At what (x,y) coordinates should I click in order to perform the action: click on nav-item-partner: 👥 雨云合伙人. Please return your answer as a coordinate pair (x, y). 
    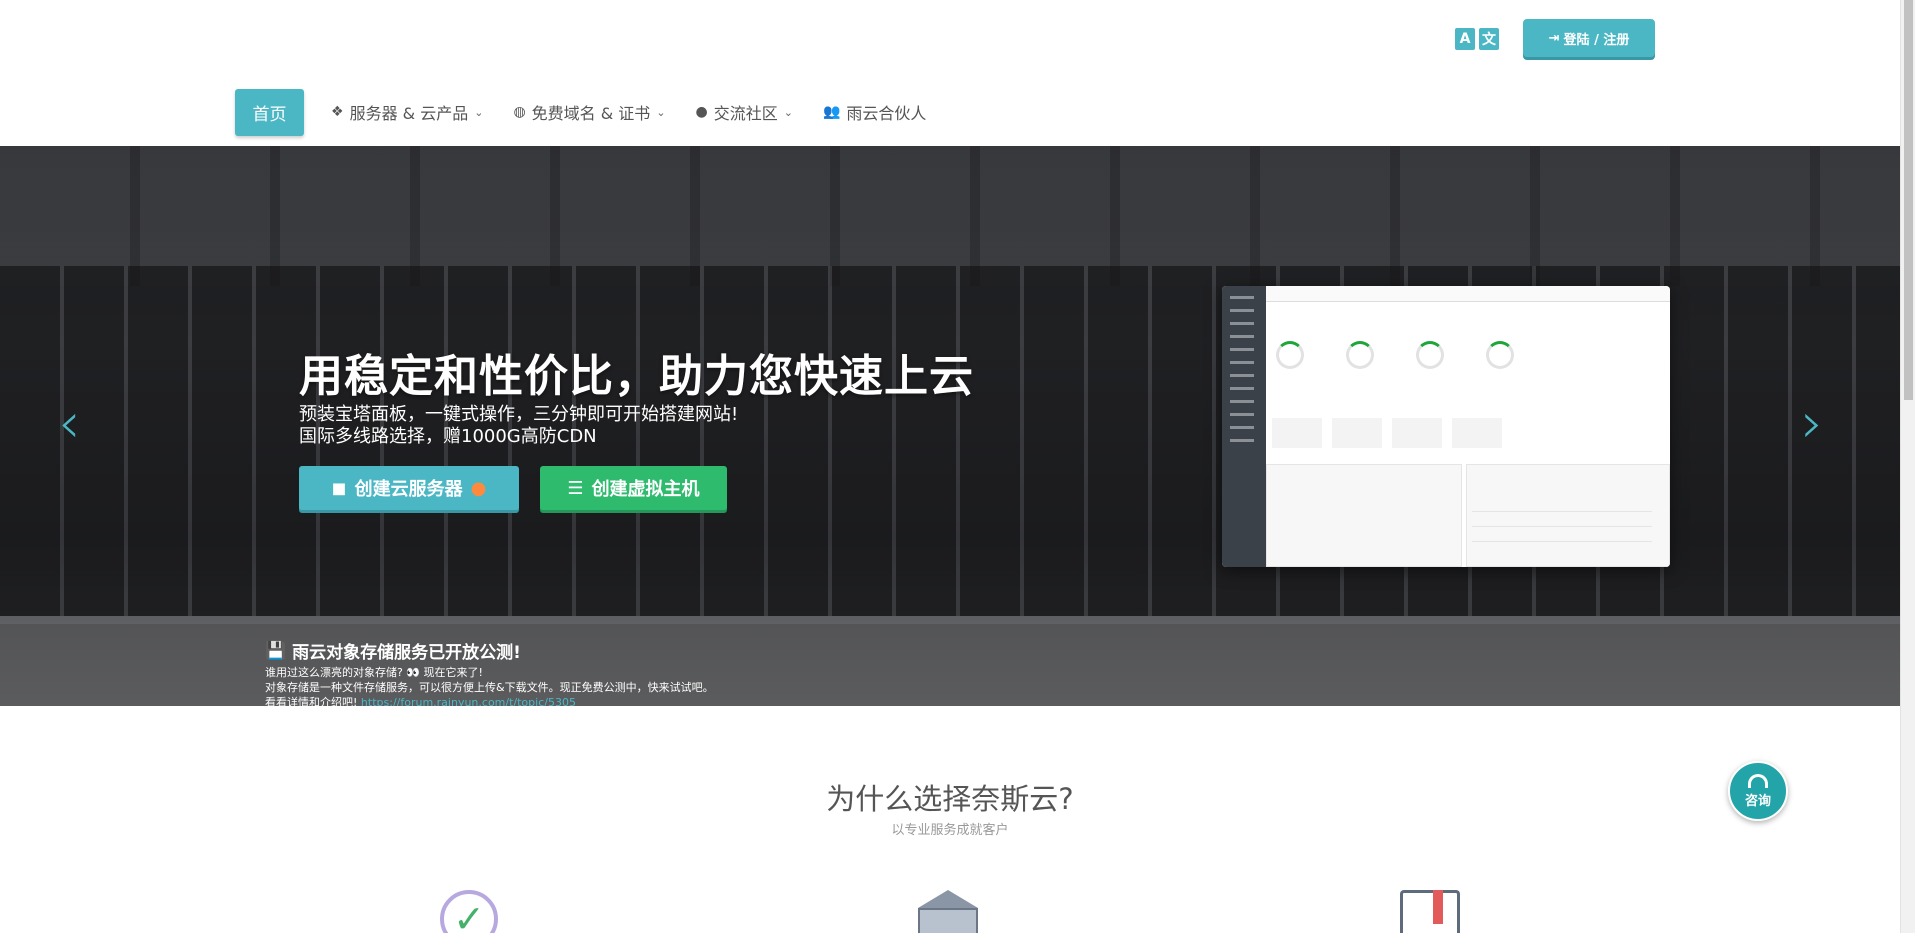
    Looking at the image, I should click on (874, 112).